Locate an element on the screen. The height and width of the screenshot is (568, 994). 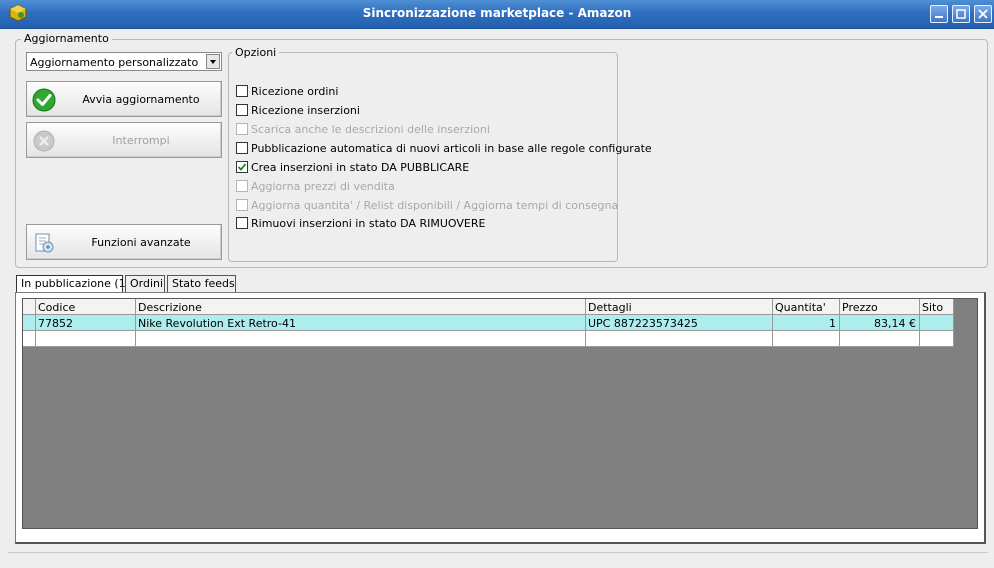
column-header-descrizione: Descrizione is located at coordinates (361, 307).